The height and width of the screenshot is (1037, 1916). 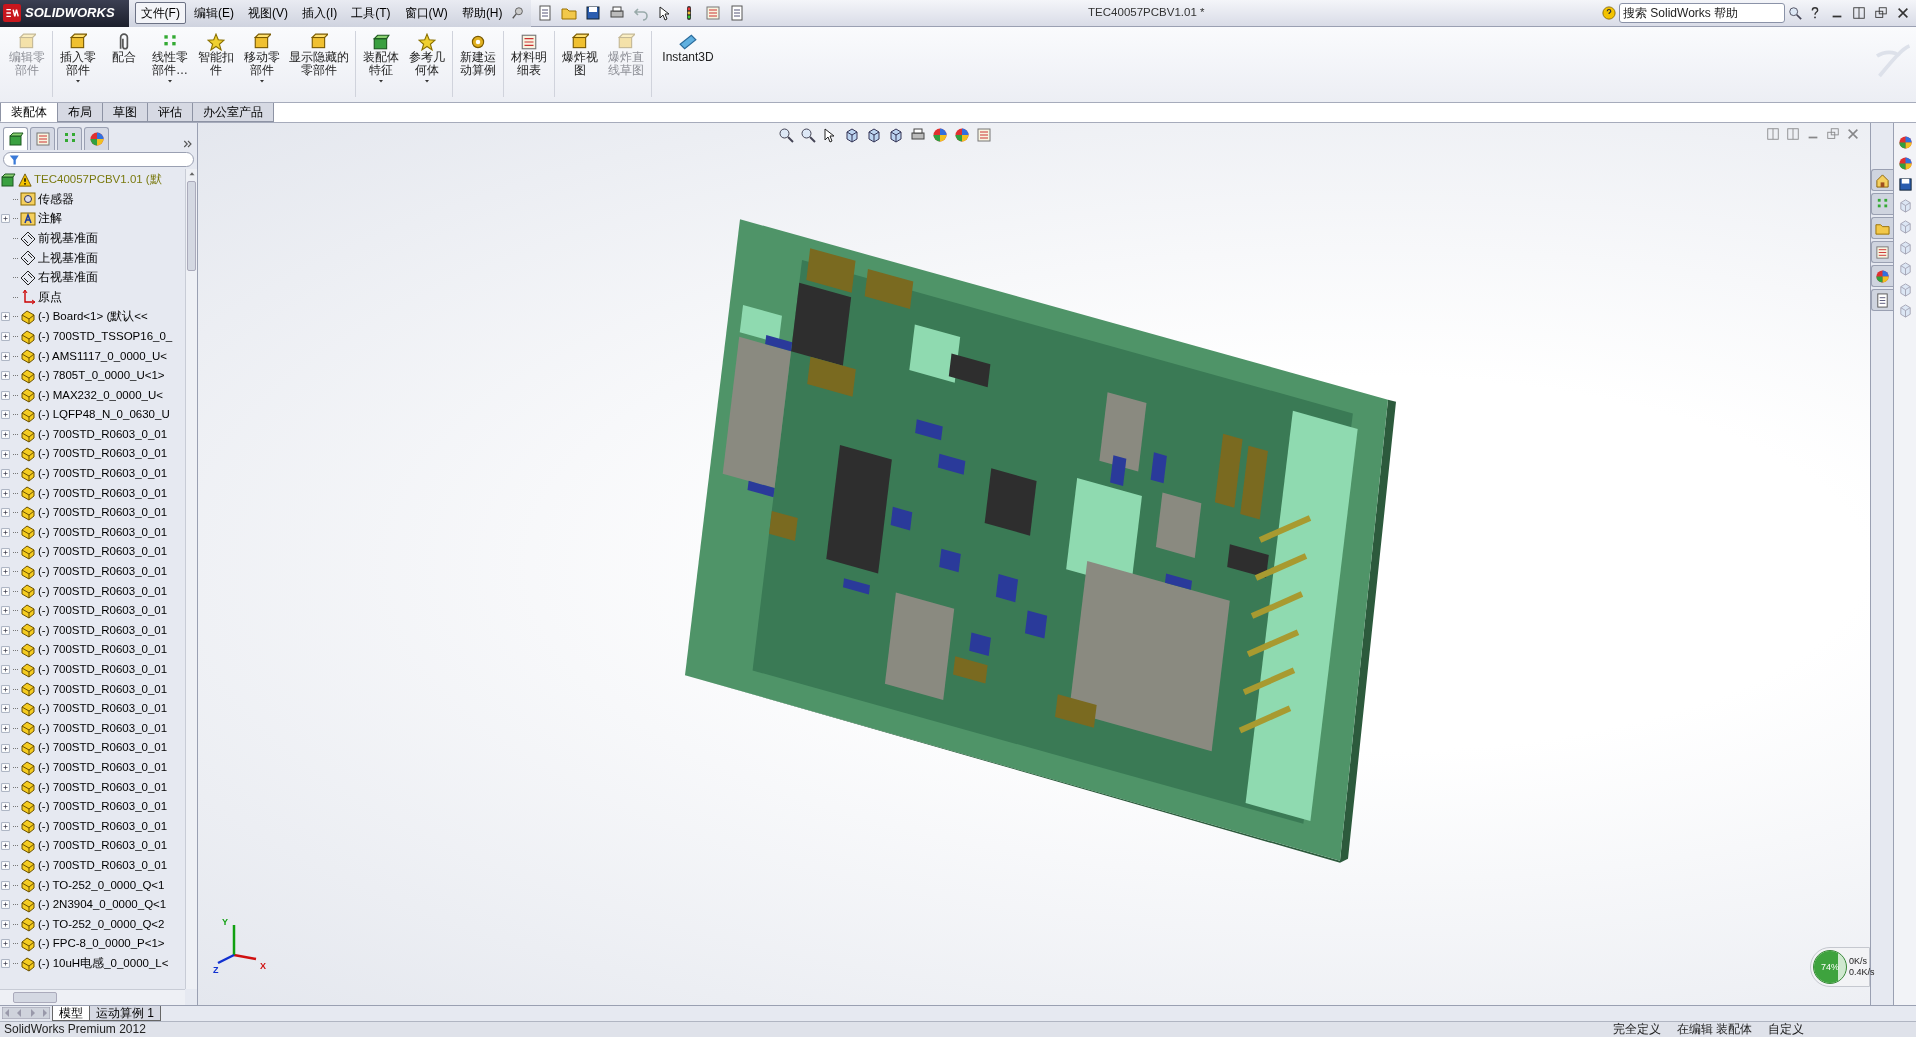 I want to click on tree-item: 传感器, so click(x=92, y=199).